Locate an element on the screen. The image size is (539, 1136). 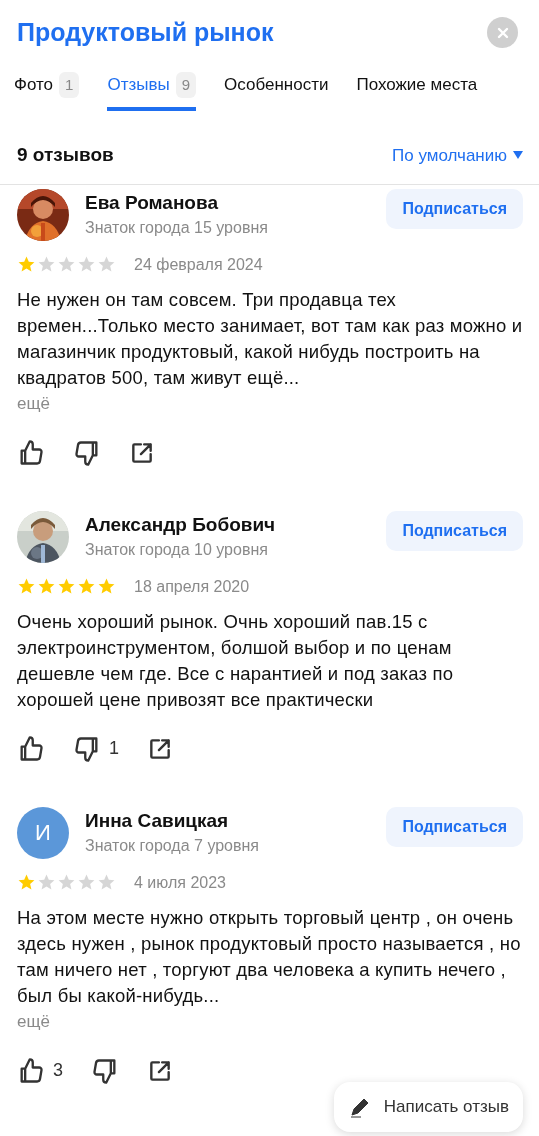
reviewer-level: Знаток города 7 уровня is located at coordinates (172, 845).